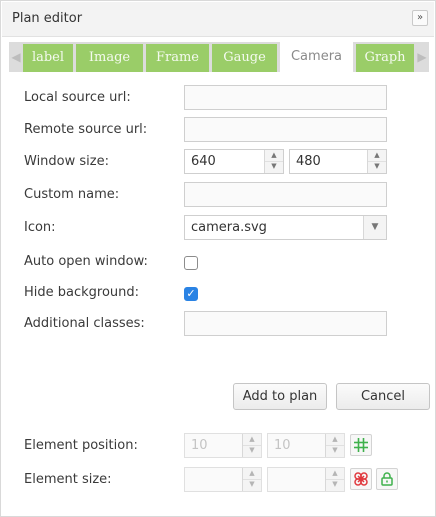  I want to click on element-width-arrows: ▲ ▼, so click(251, 479).